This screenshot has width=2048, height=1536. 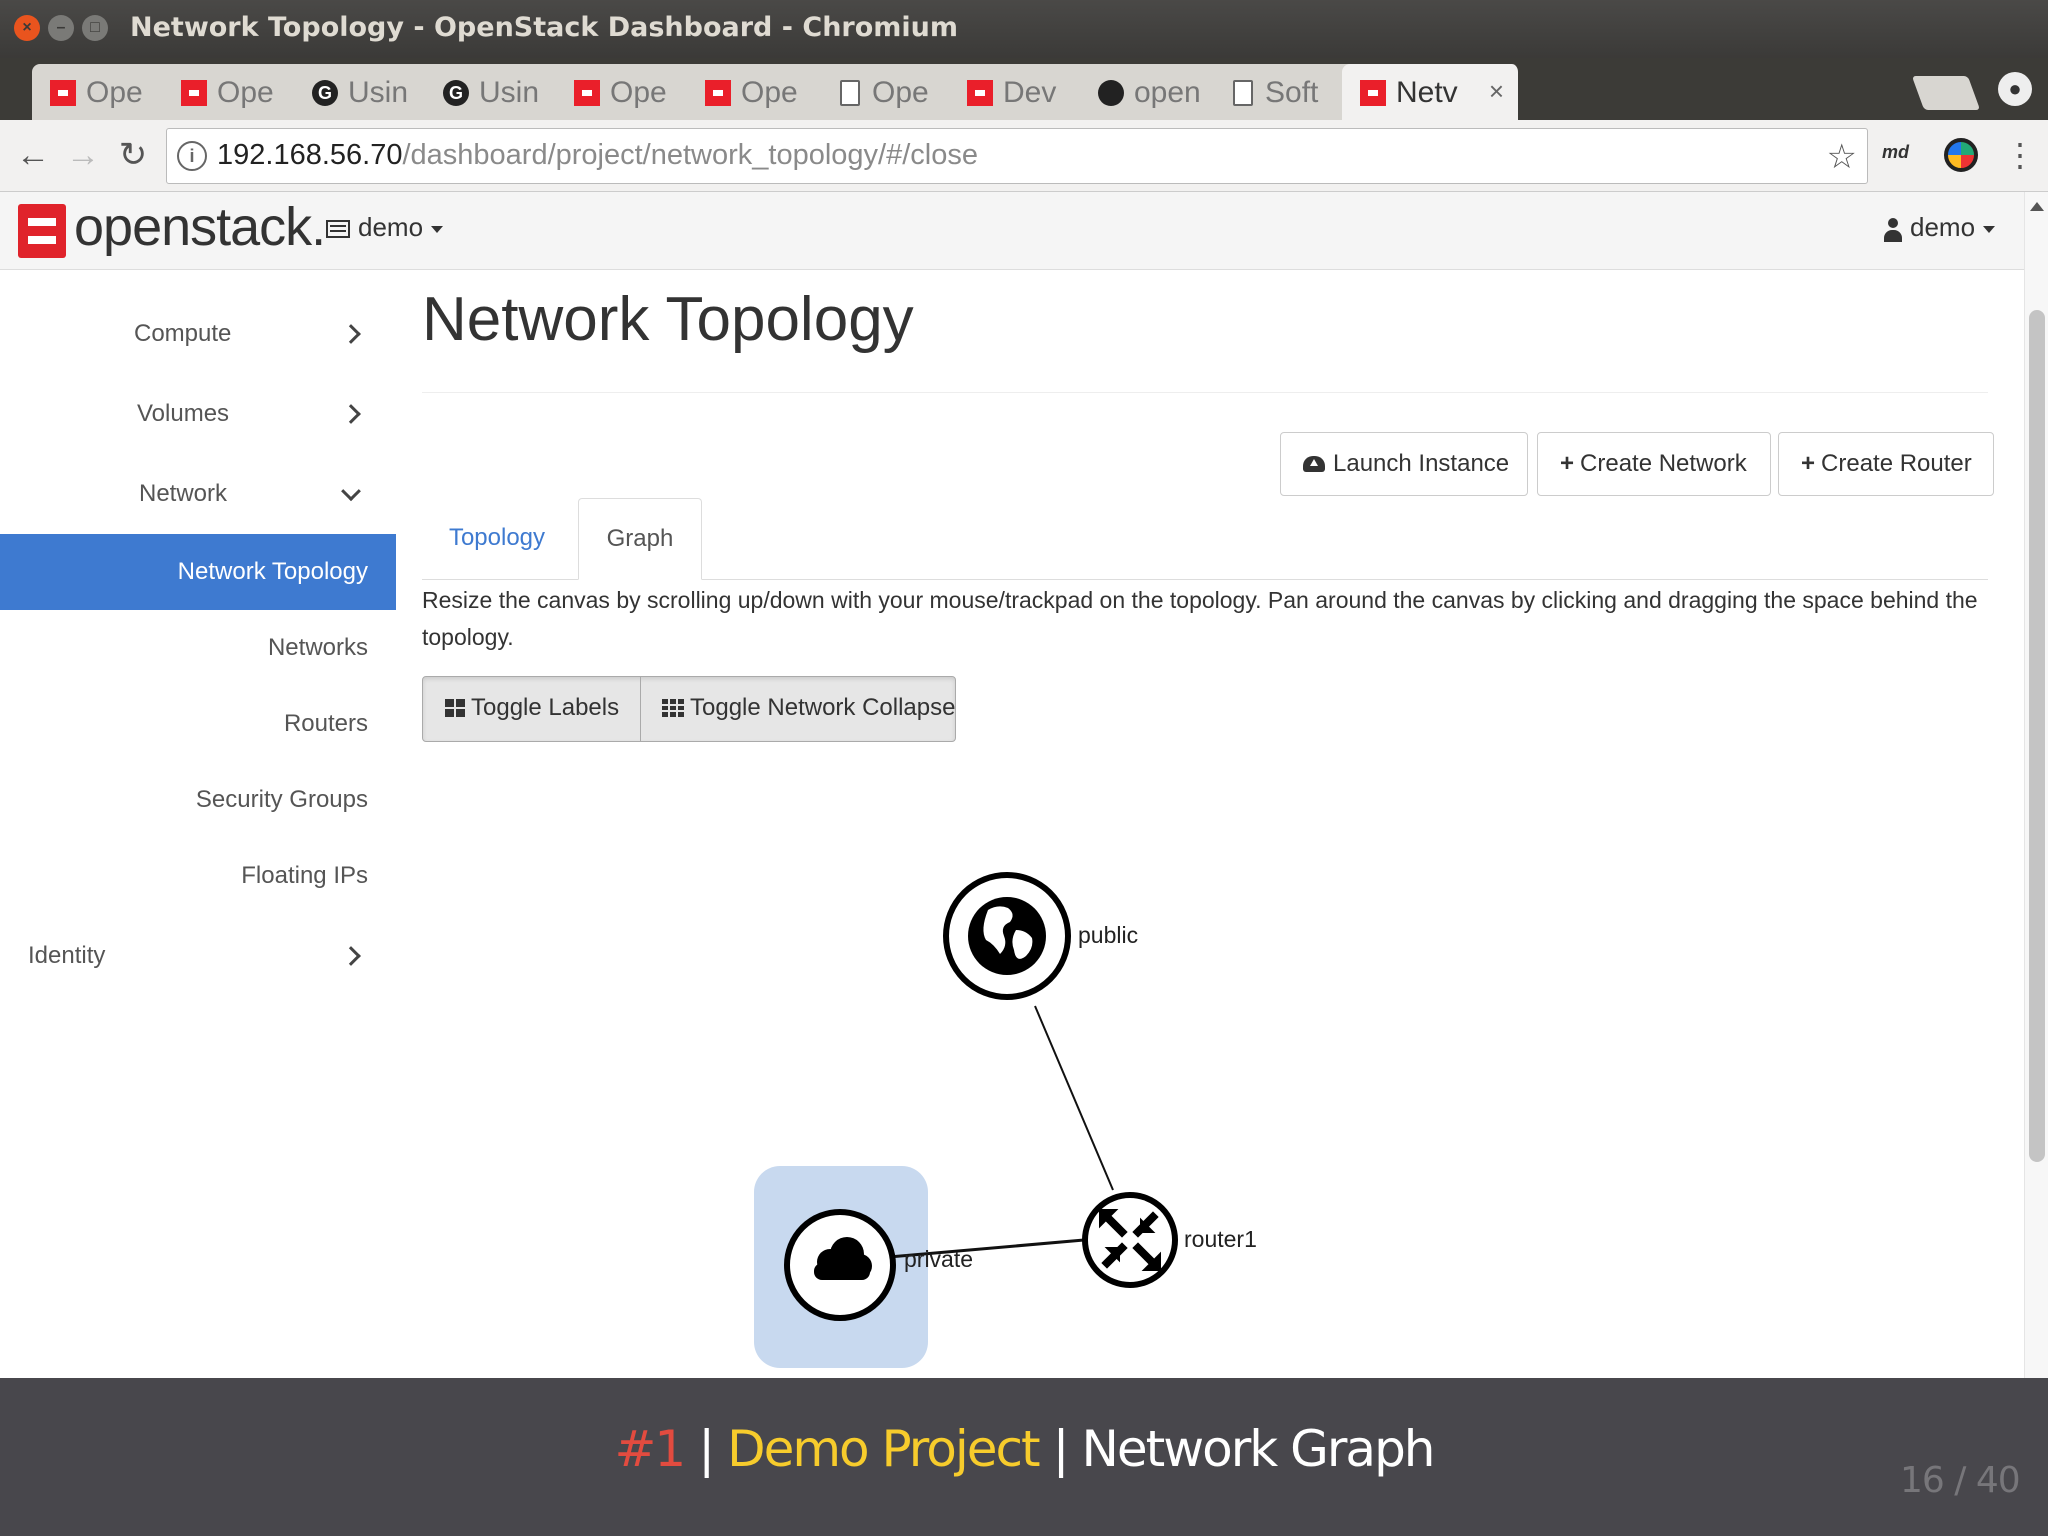 I want to click on markdown-extension-icon: md, so click(x=1895, y=152).